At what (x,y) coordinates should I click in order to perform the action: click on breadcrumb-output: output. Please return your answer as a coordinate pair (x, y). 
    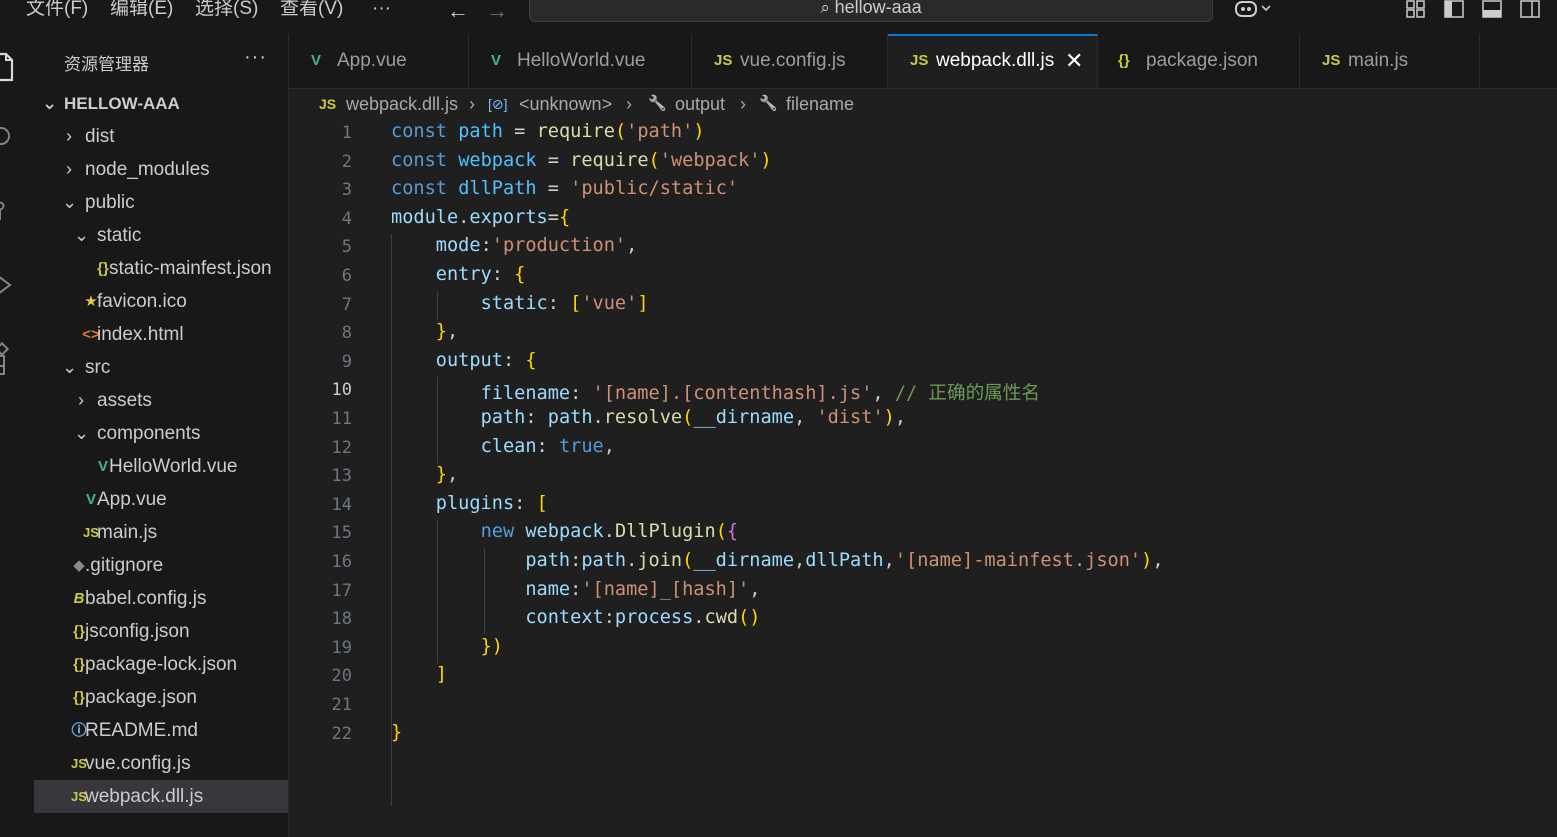
    Looking at the image, I should click on (700, 104).